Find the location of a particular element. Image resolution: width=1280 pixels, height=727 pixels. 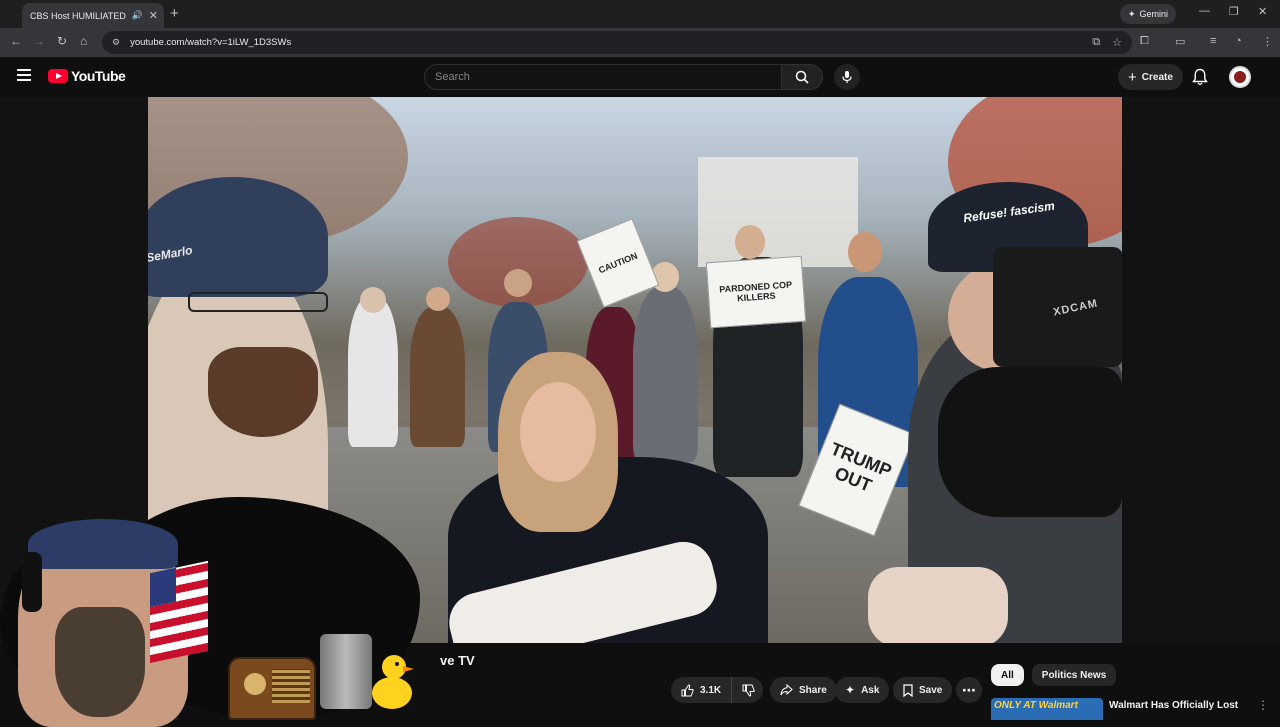

microphone-icon is located at coordinates (847, 77).